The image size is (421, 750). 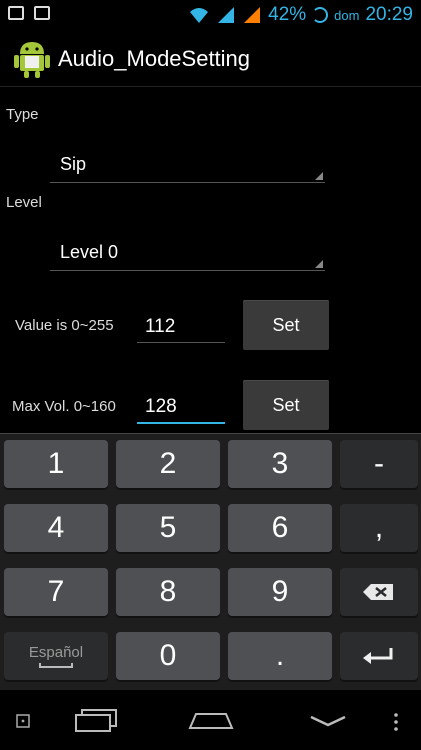 What do you see at coordinates (56, 464) in the screenshot?
I see `key-1: 1` at bounding box center [56, 464].